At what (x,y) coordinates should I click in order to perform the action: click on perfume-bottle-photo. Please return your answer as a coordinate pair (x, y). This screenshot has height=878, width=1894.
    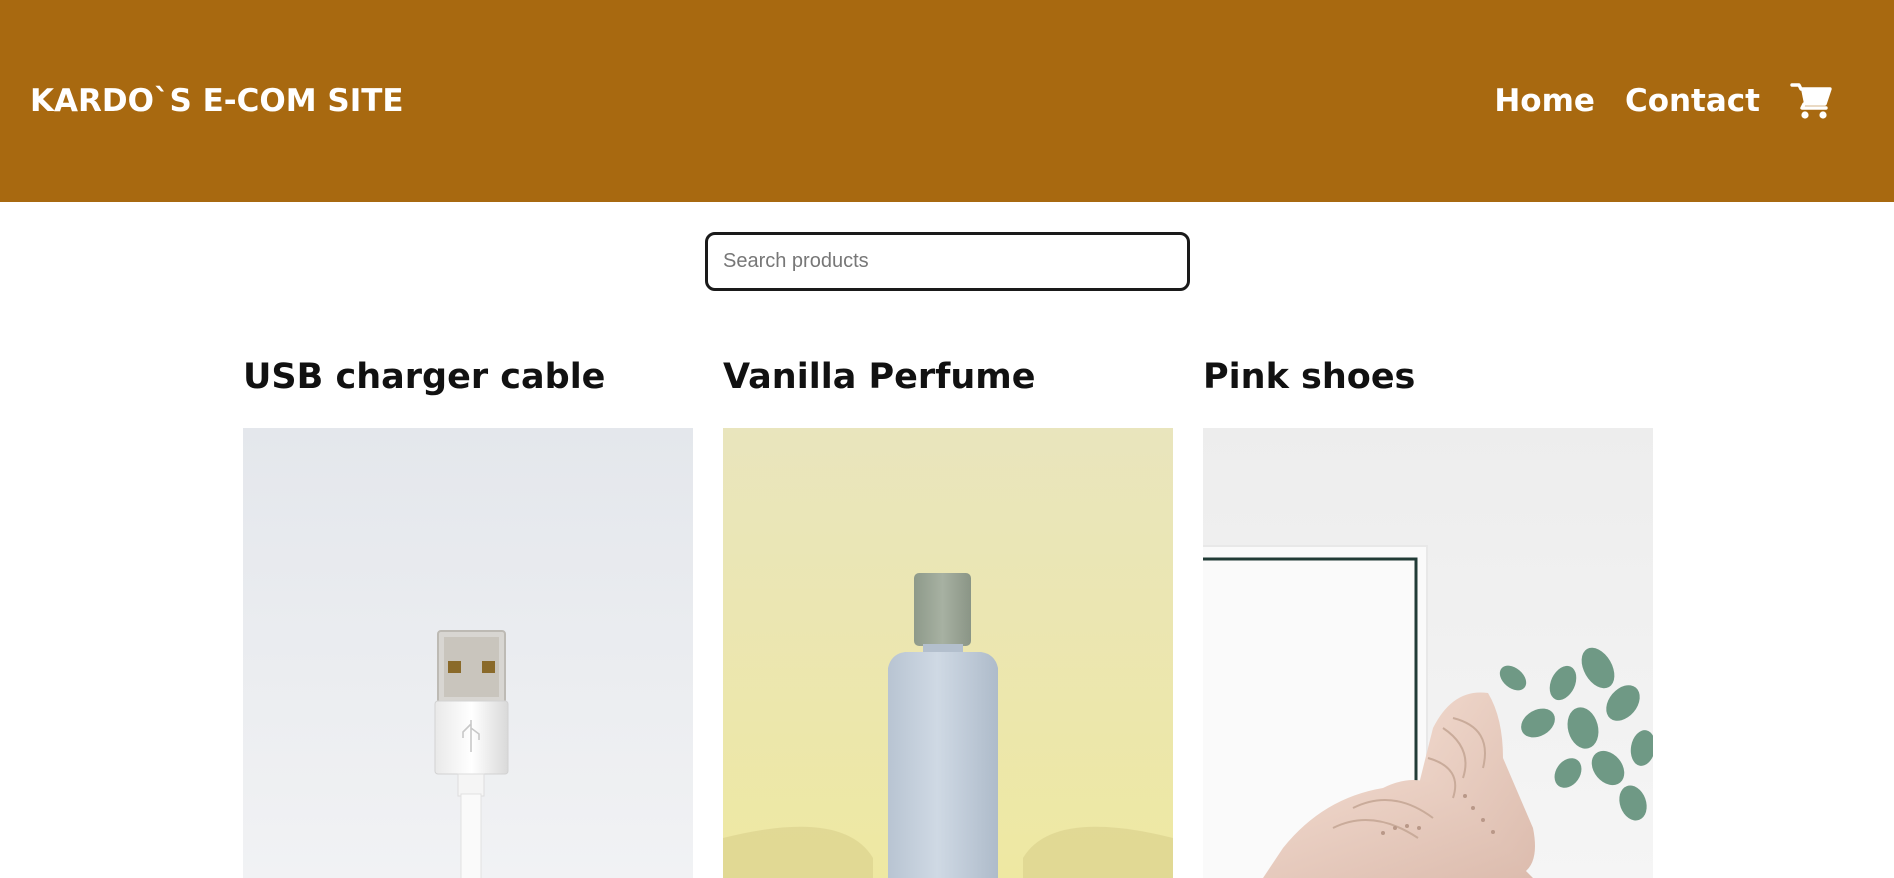
    Looking at the image, I should click on (948, 653).